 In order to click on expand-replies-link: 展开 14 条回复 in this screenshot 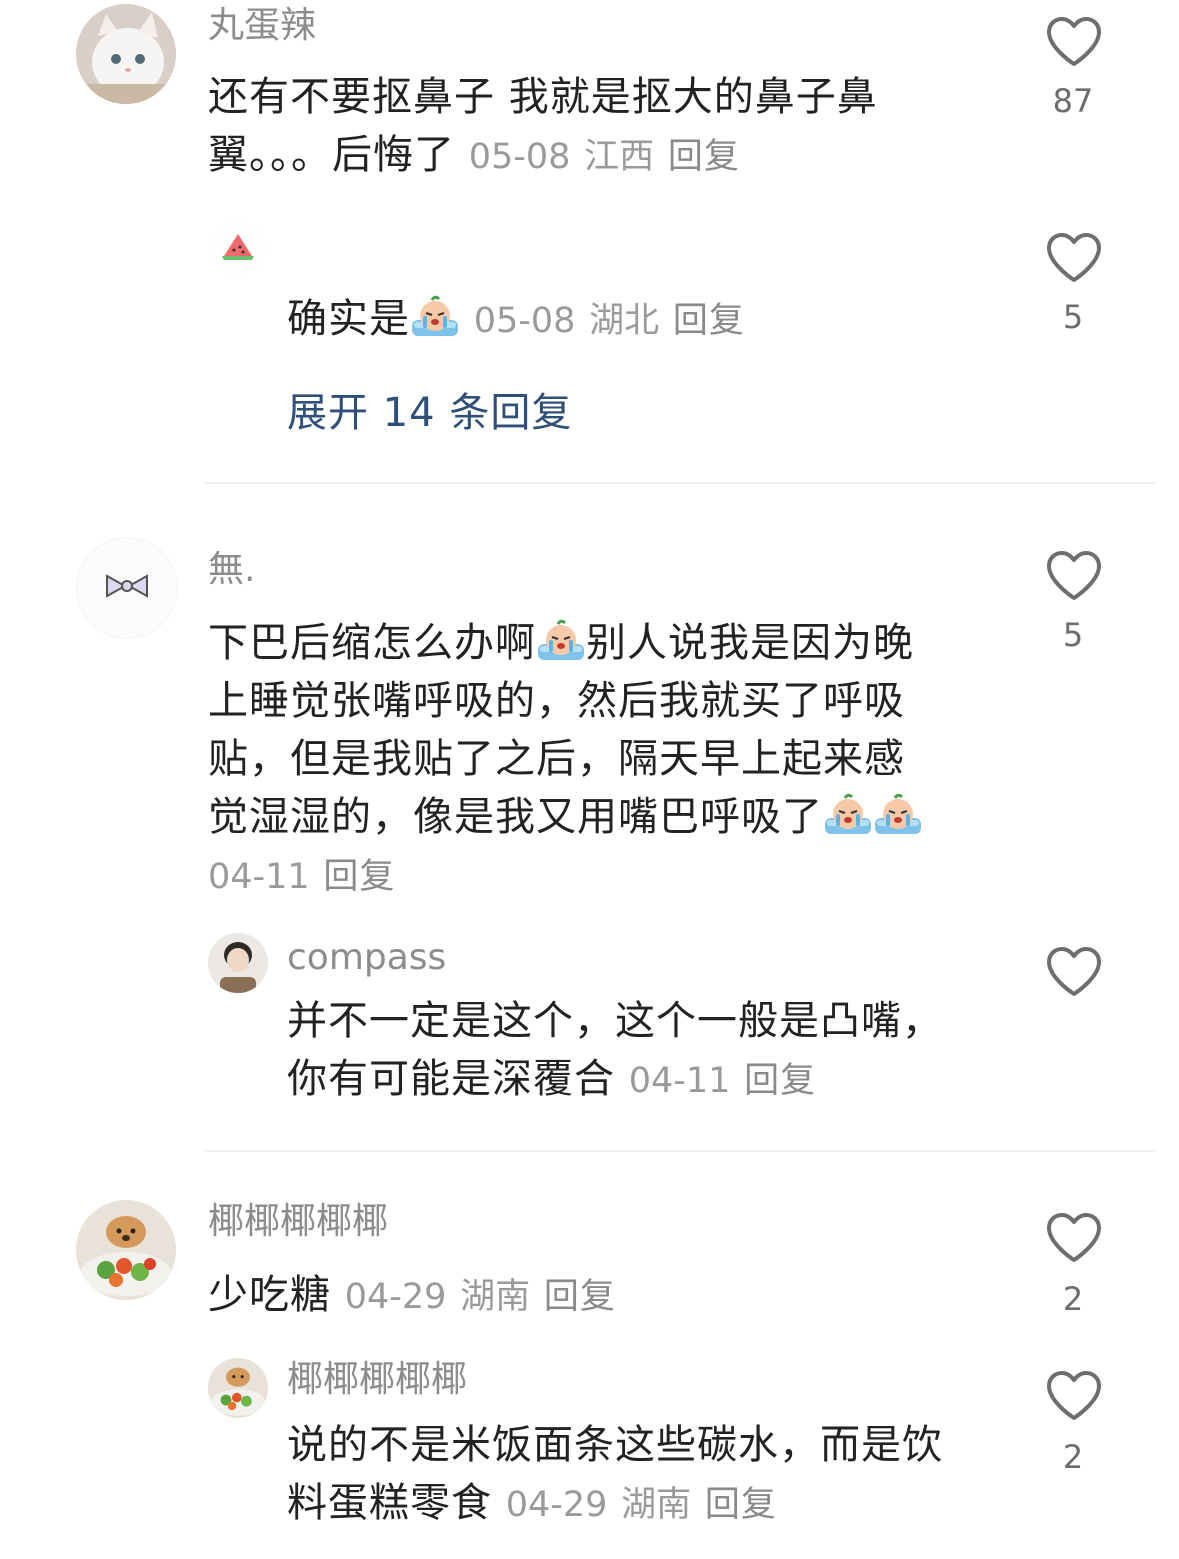, I will do `click(429, 409)`.